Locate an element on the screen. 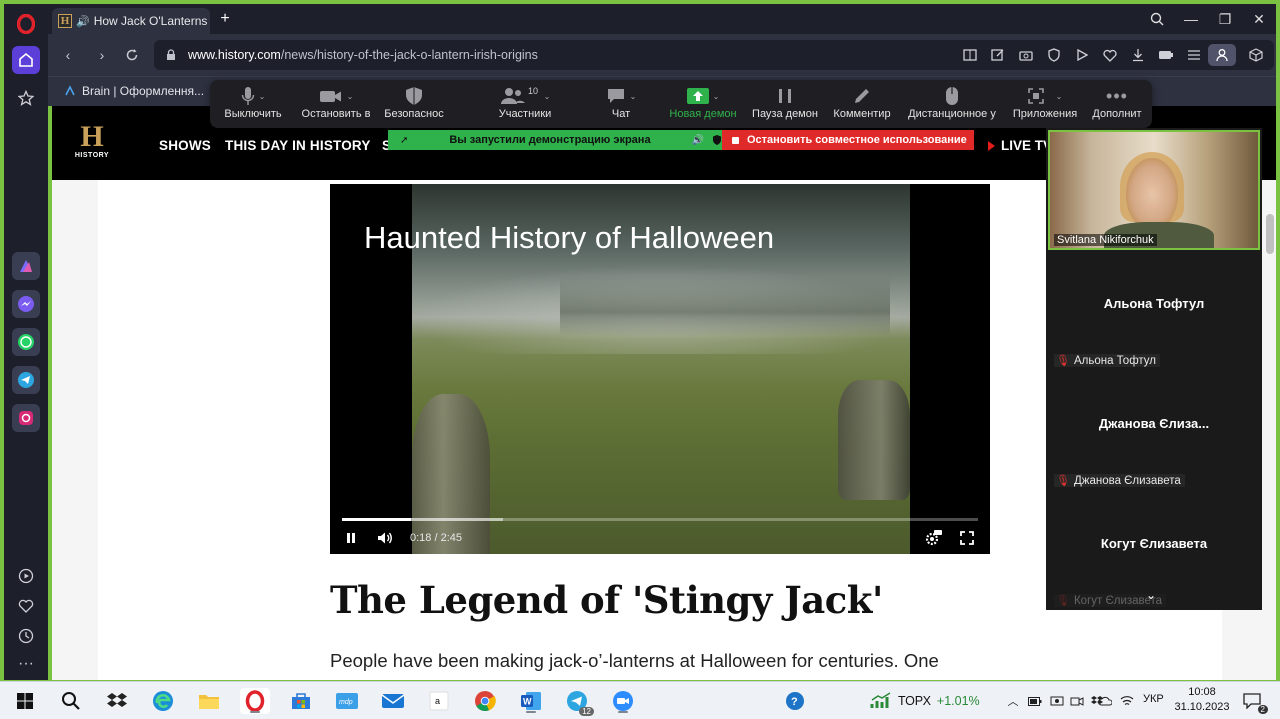 This screenshot has width=1280, height=719. telegram-taskbar-icon: 12 is located at coordinates (579, 702).